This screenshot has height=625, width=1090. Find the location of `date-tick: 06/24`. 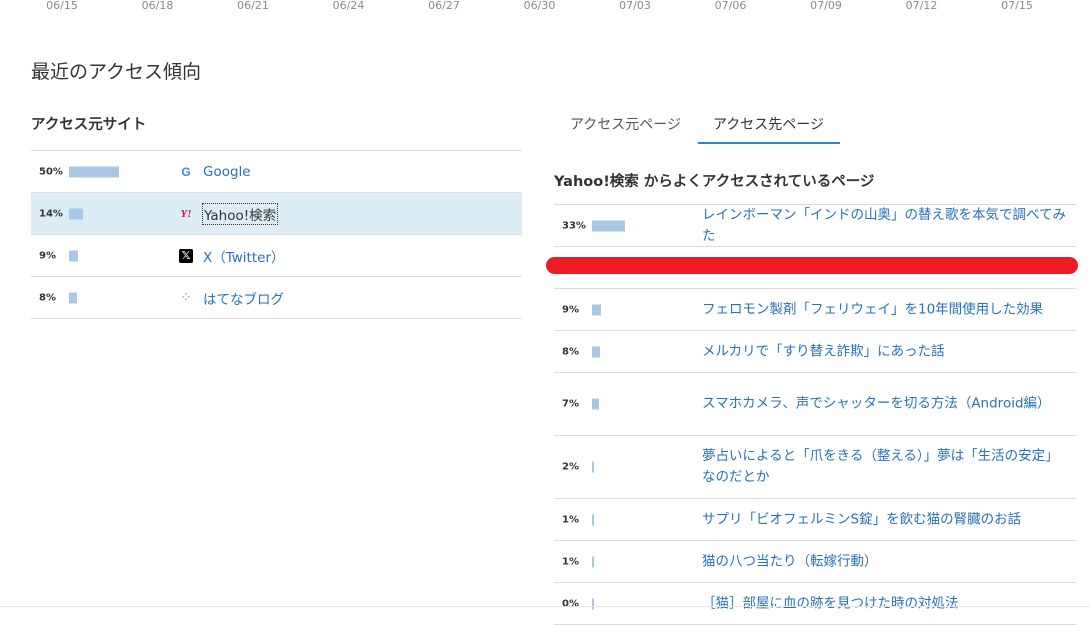

date-tick: 06/24 is located at coordinates (348, 6).